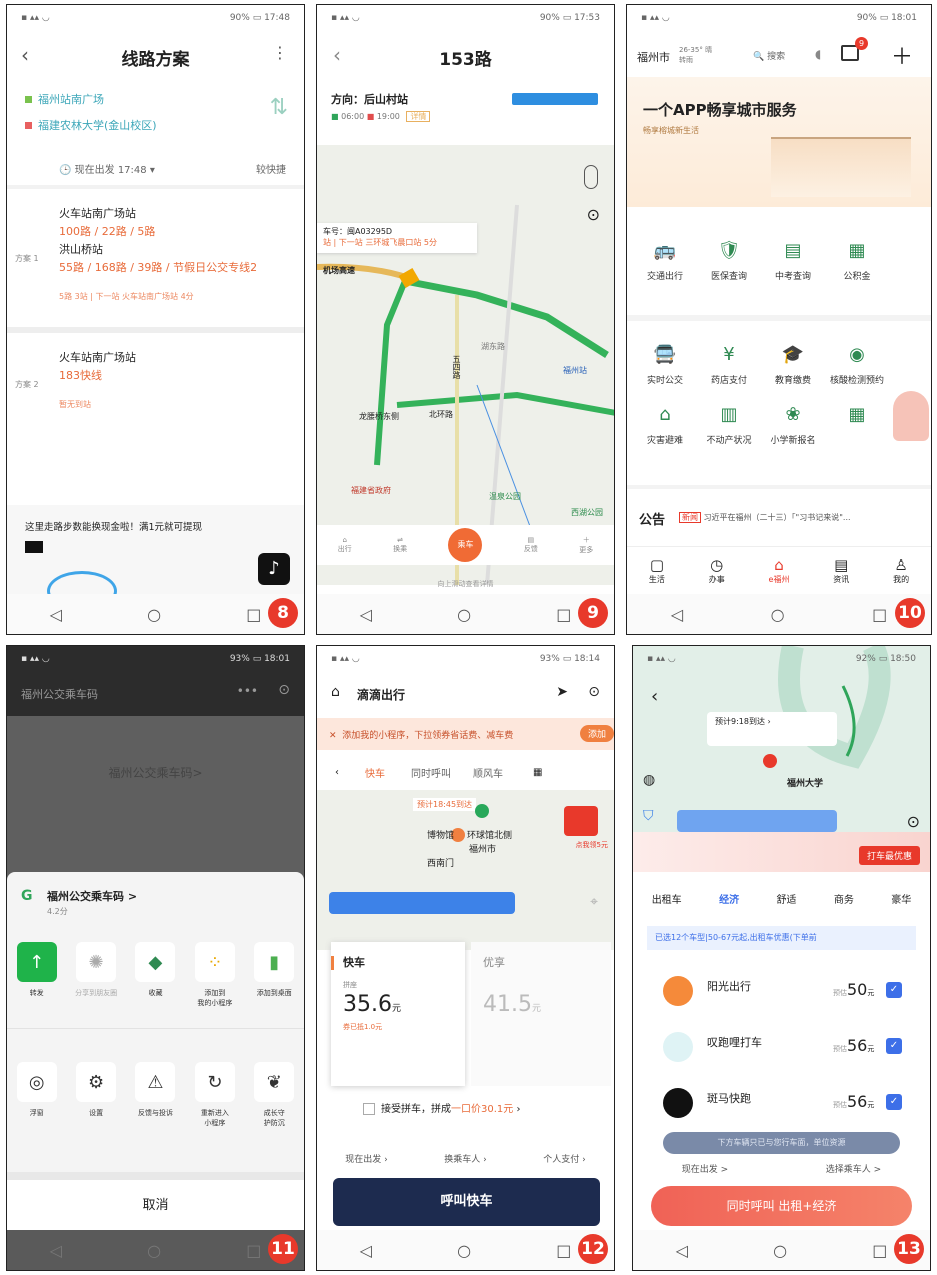 The height and width of the screenshot is (1275, 937). I want to click on tab-service: ◷ 办事, so click(717, 570).